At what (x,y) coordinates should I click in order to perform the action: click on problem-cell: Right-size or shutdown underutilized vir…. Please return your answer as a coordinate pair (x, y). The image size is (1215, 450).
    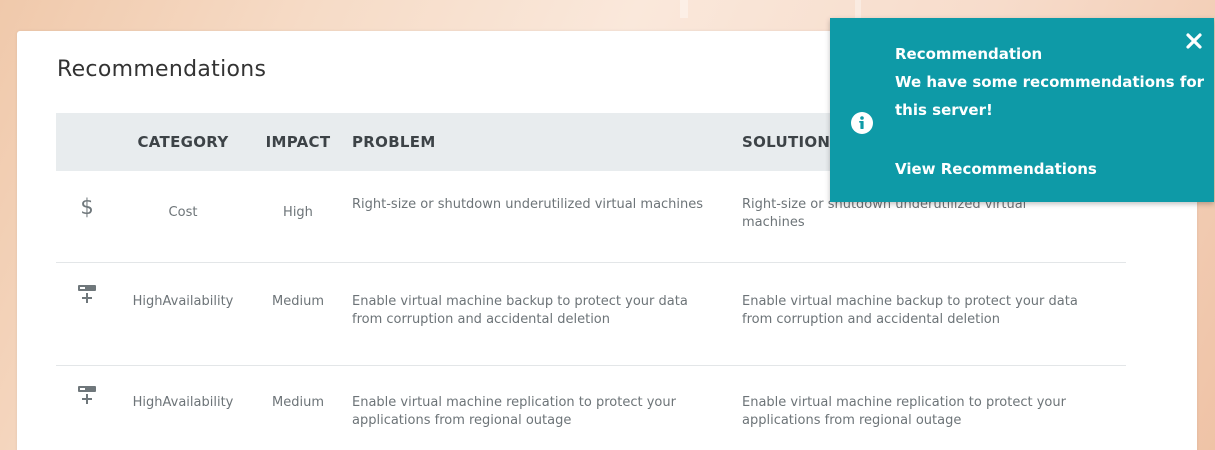
    Looking at the image, I should click on (528, 204).